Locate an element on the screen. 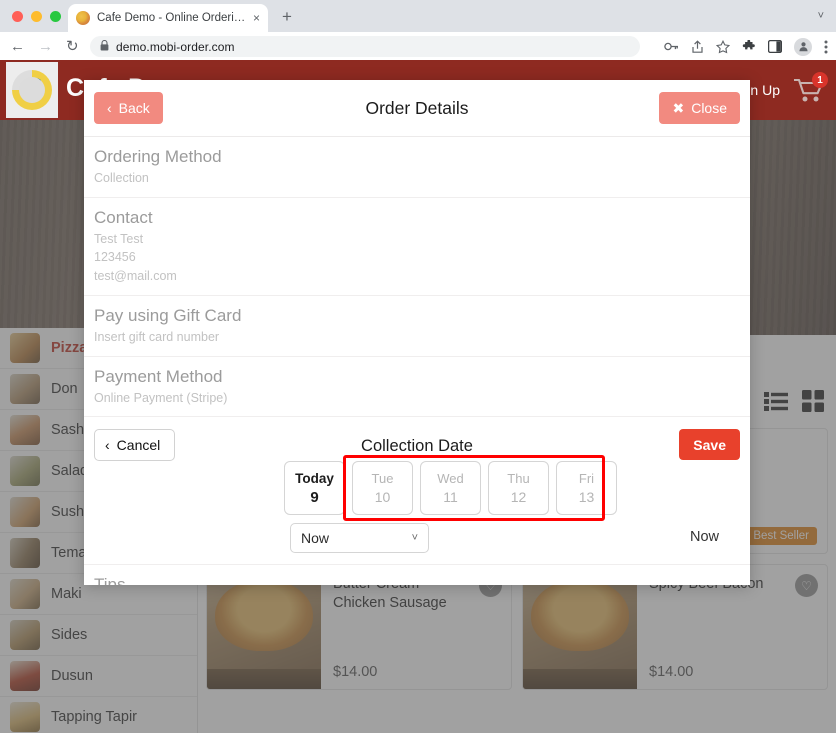 The image size is (836, 733). date-chip-fri: Fri 13 is located at coordinates (586, 488).